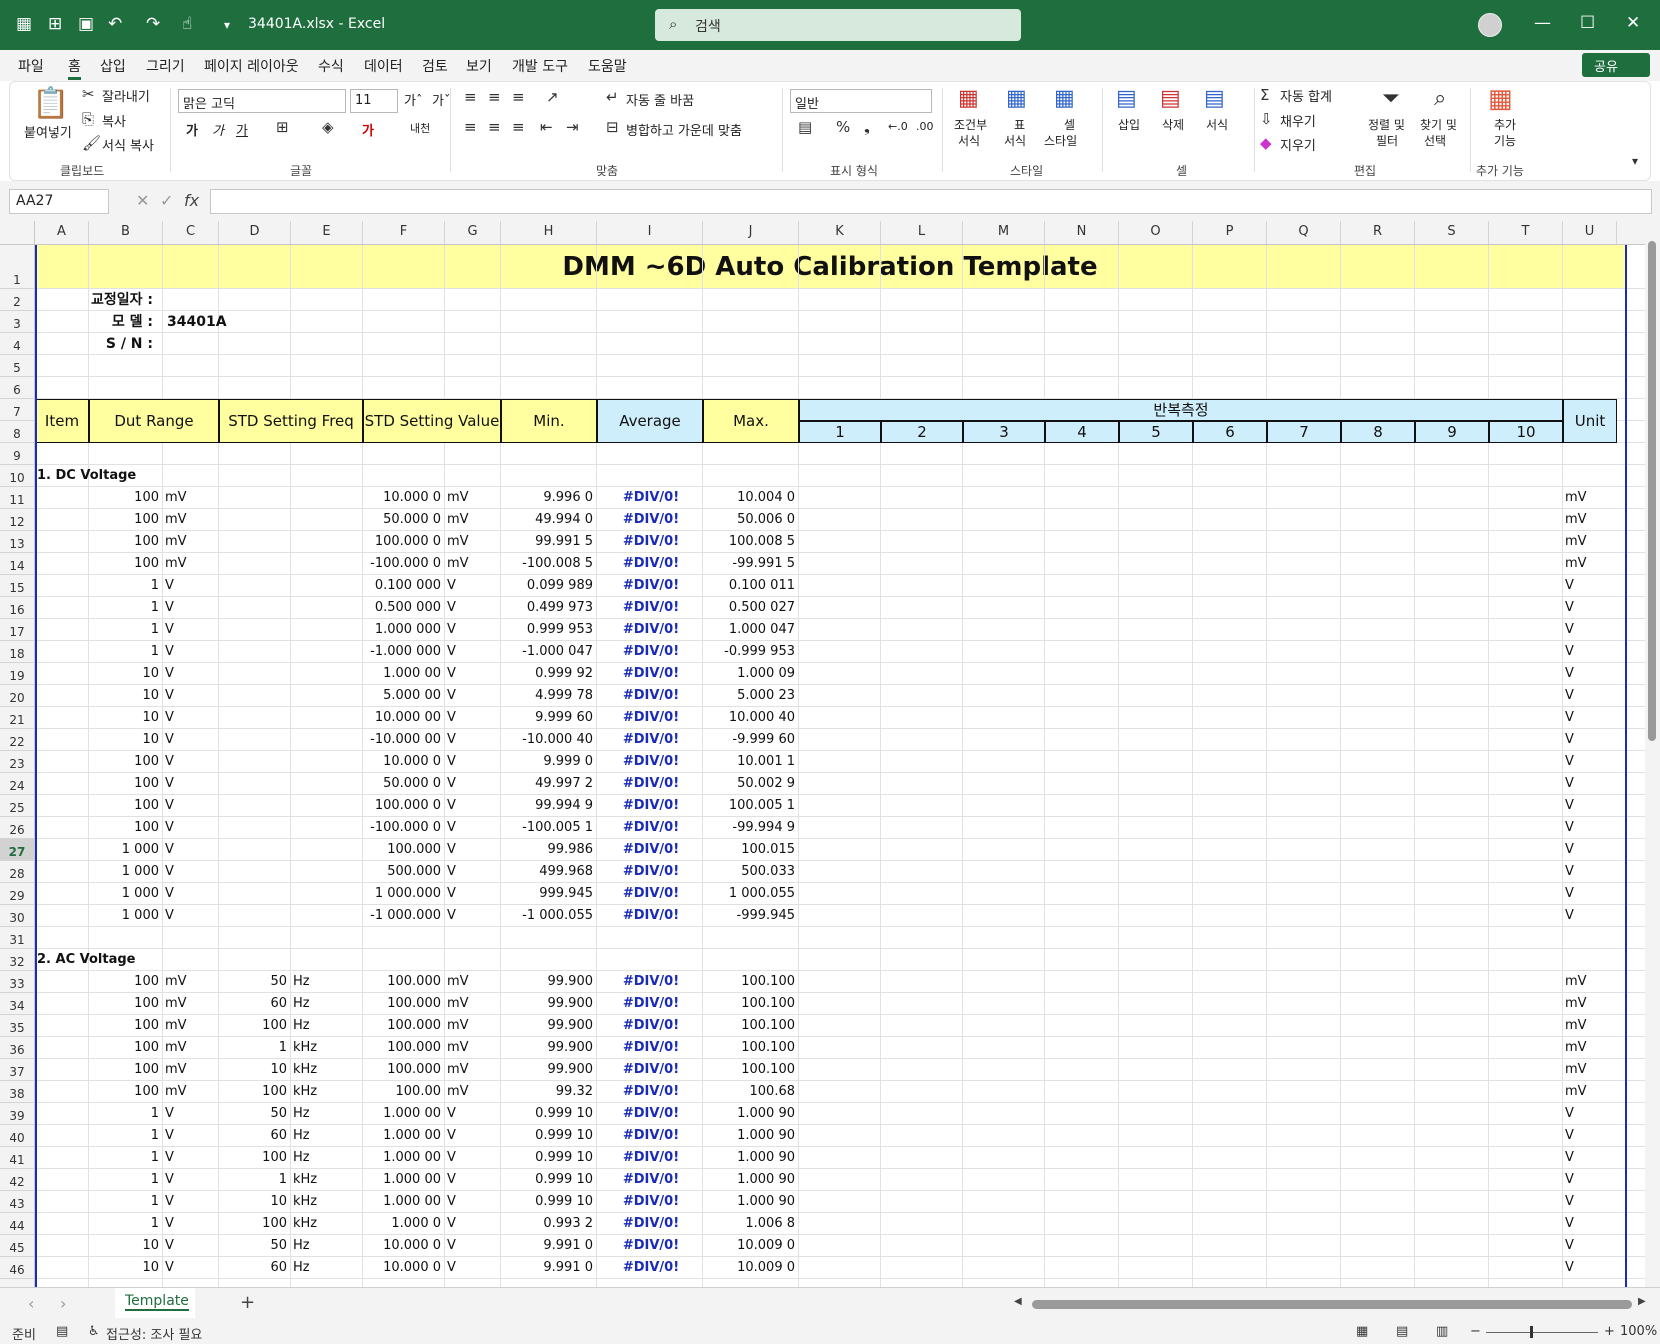 Image resolution: width=1660 pixels, height=1344 pixels. Describe the element at coordinates (540, 66) in the screenshot. I see `tab-developer: 개발 도구` at that location.